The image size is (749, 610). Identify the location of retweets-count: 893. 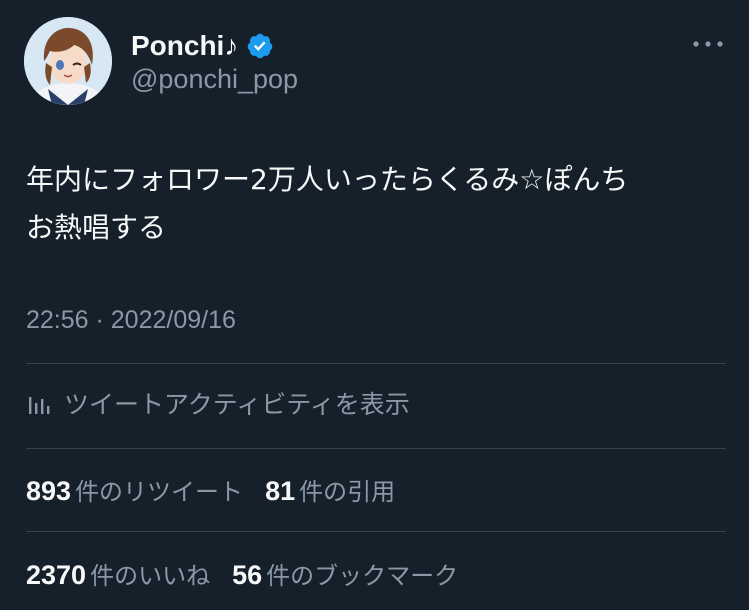
(49, 490).